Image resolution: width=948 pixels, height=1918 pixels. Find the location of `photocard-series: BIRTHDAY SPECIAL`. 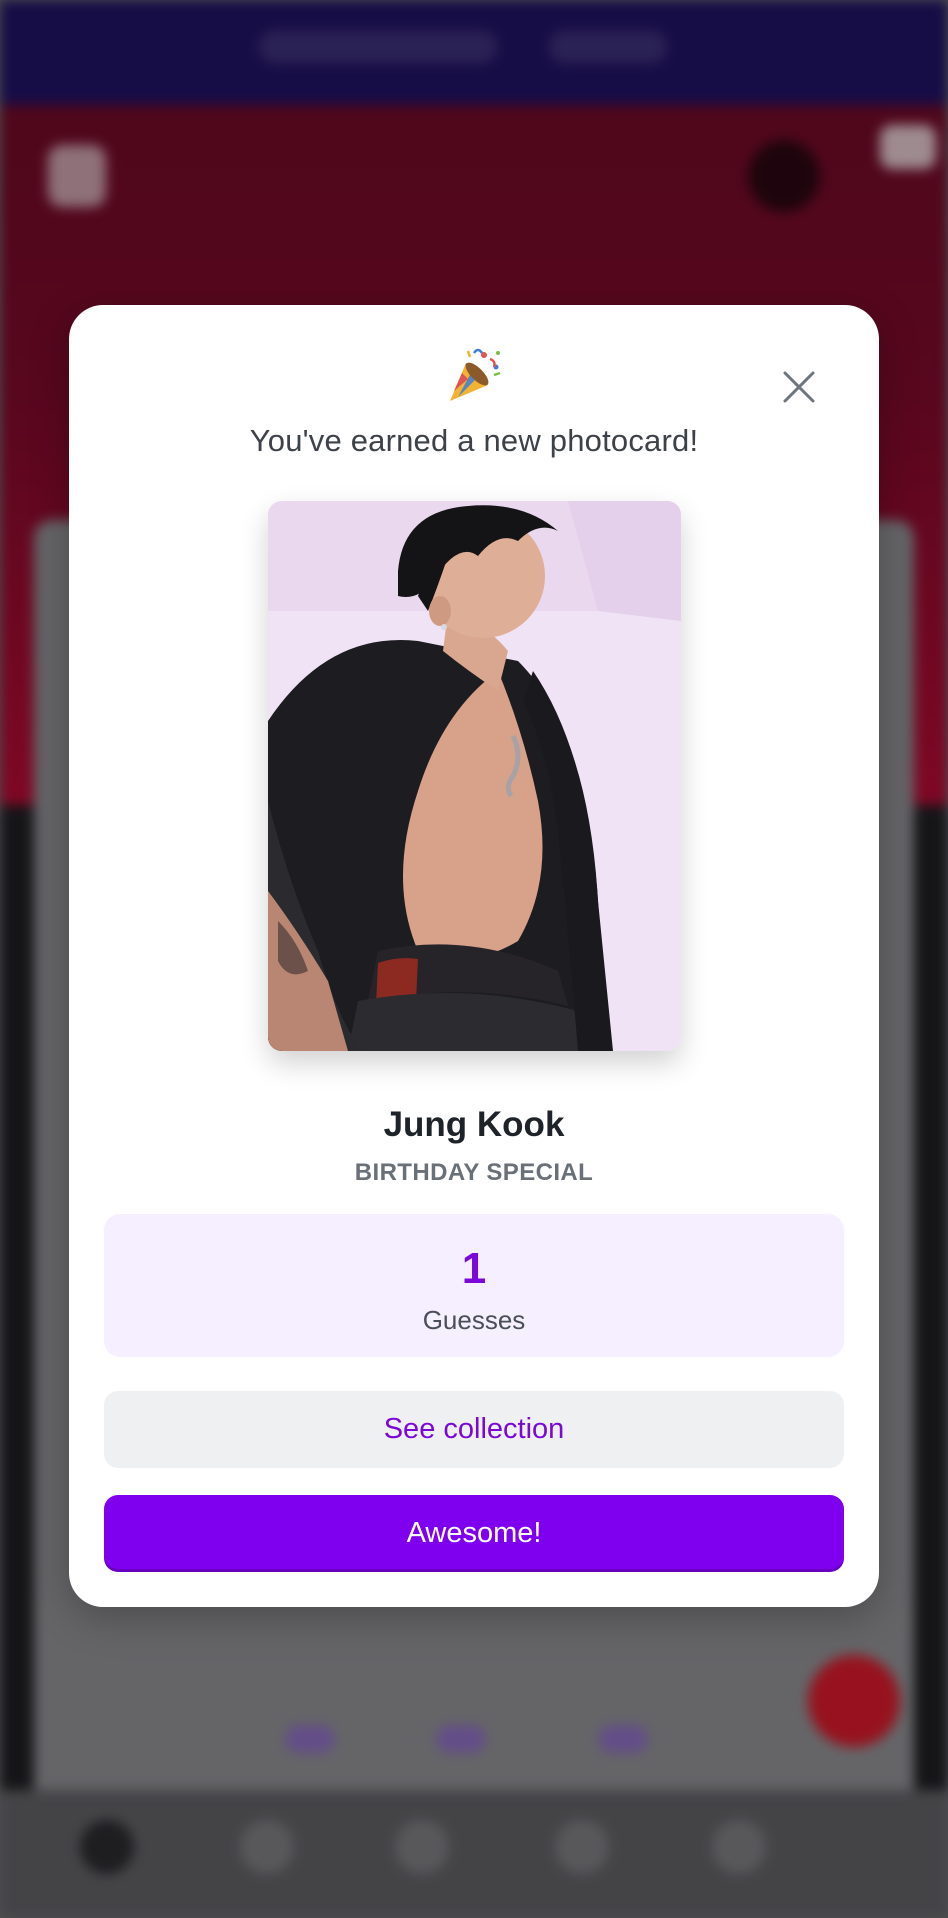

photocard-series: BIRTHDAY SPECIAL is located at coordinates (474, 1172).